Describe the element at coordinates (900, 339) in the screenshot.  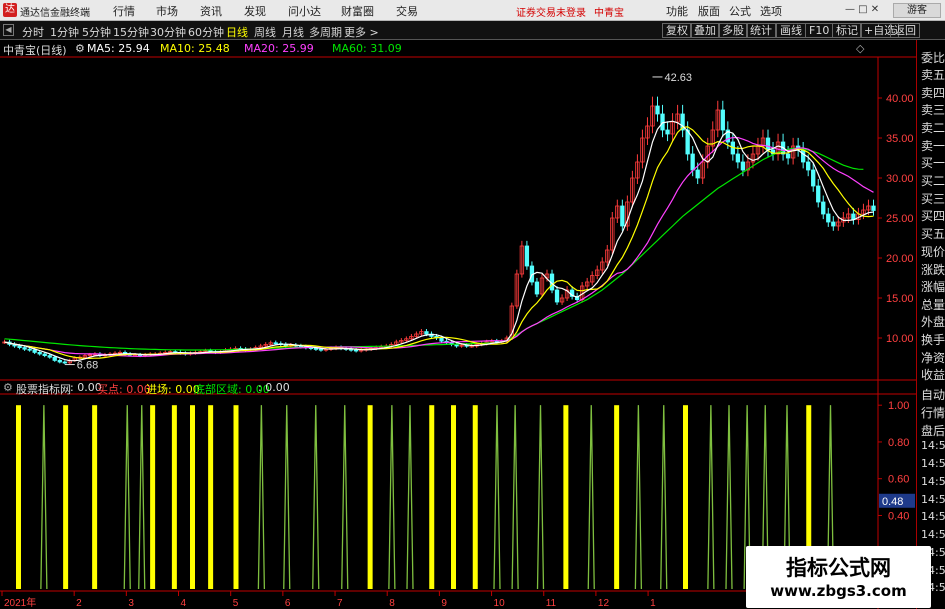
I see `y-tick-label: 10.00` at that location.